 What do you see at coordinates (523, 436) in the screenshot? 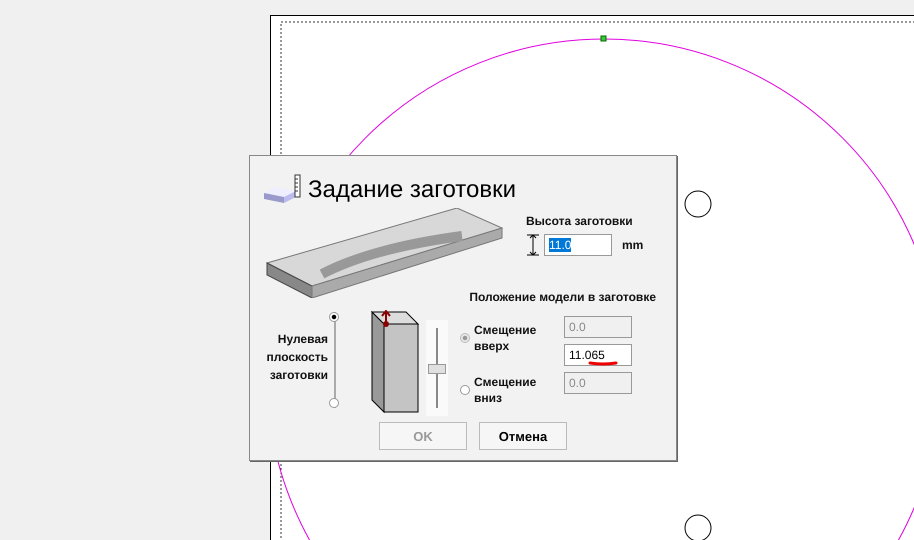
I see `dialog-button: Отмена` at bounding box center [523, 436].